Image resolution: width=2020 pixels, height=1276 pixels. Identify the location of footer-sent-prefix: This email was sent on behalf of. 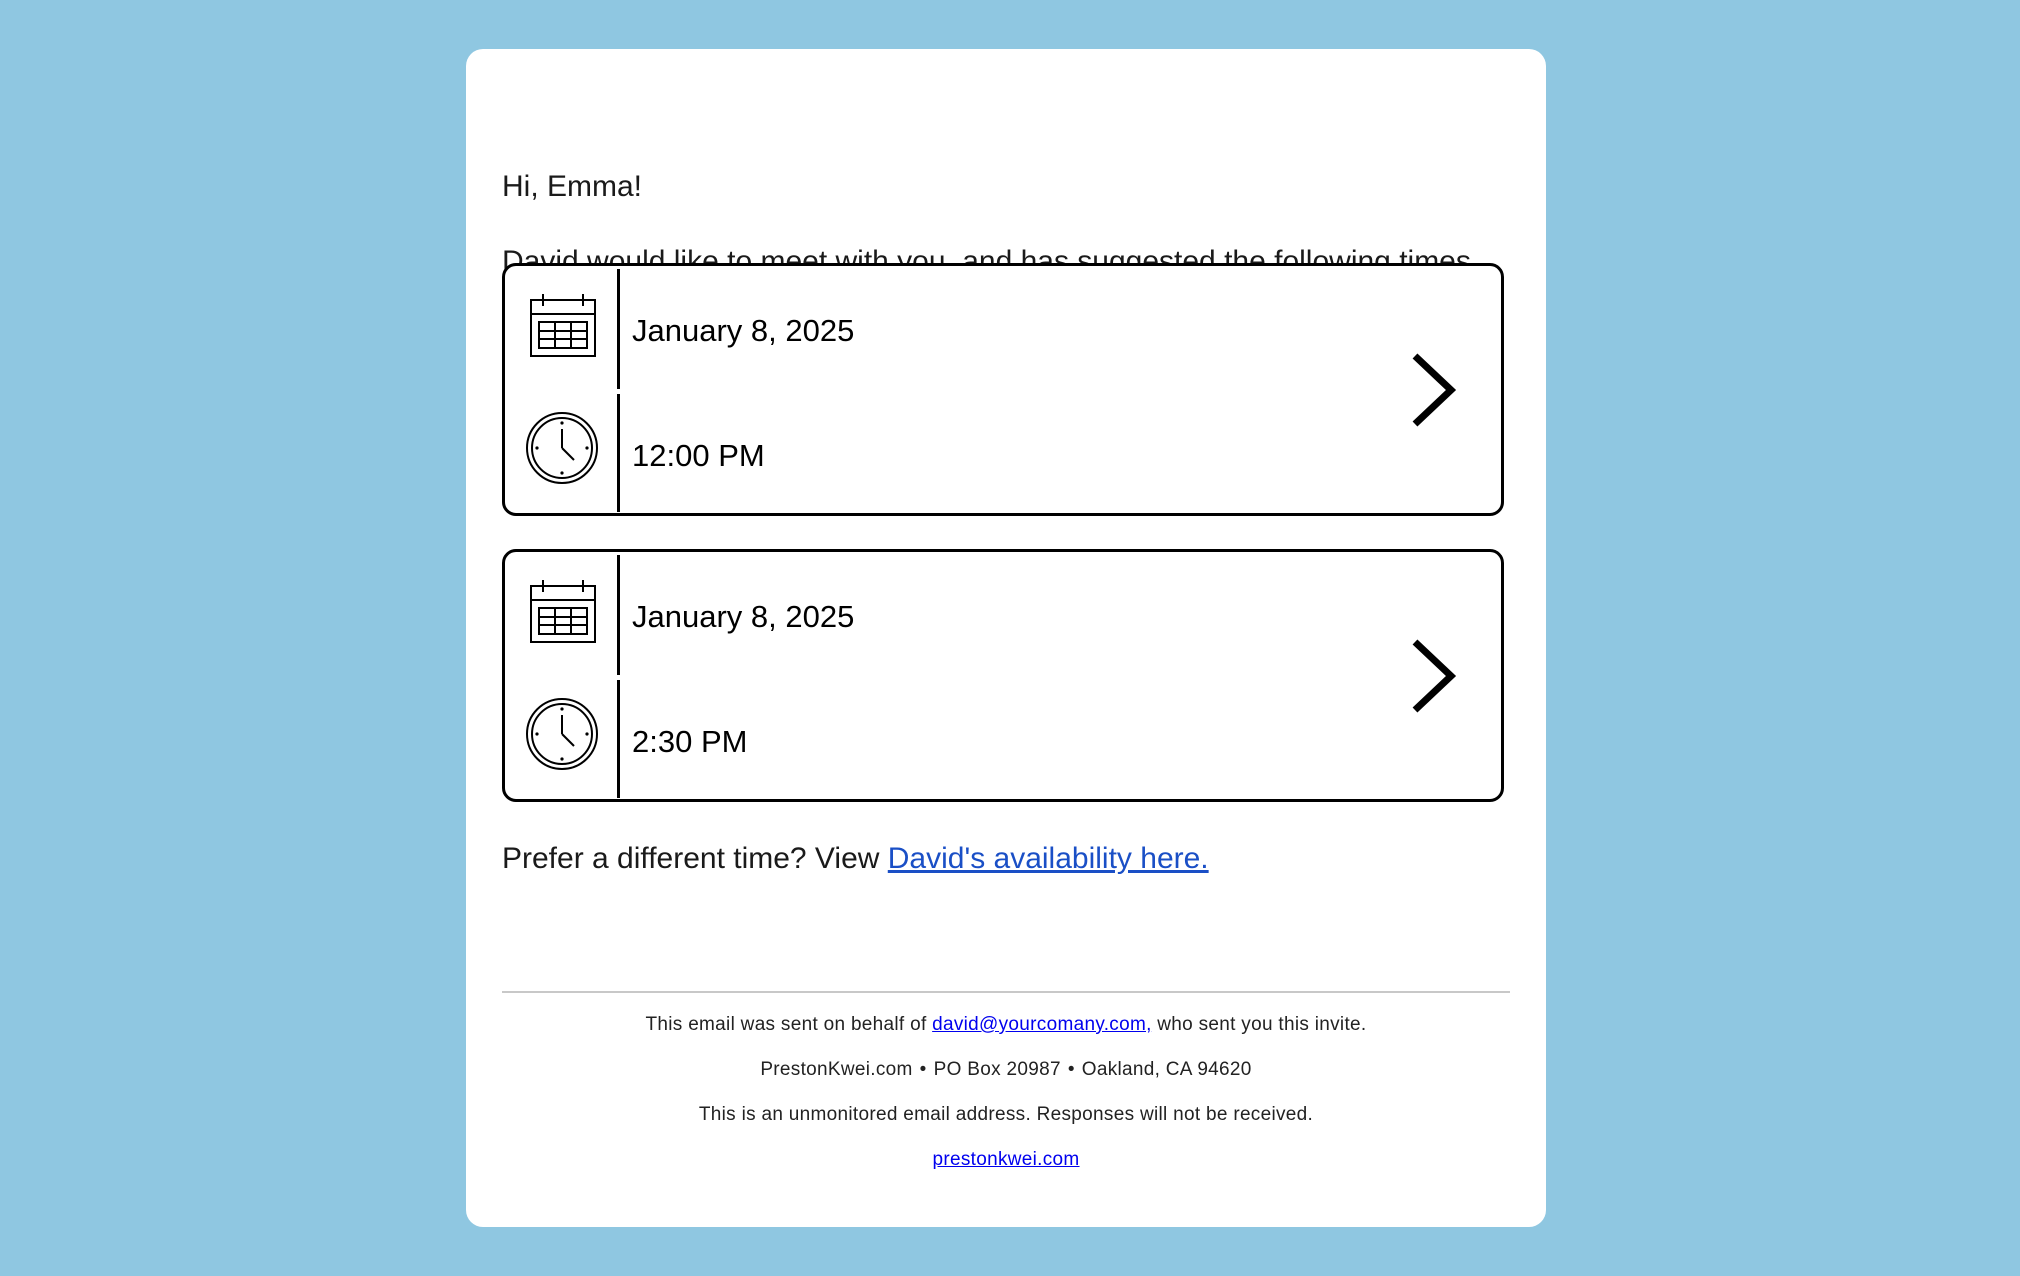
(789, 1024).